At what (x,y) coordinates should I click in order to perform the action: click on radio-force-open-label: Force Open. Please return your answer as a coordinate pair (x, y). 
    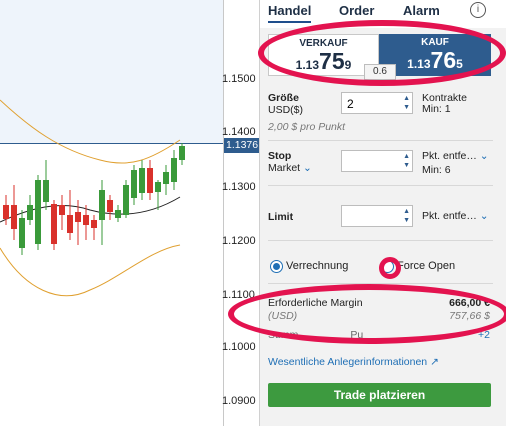
    Looking at the image, I should click on (426, 266).